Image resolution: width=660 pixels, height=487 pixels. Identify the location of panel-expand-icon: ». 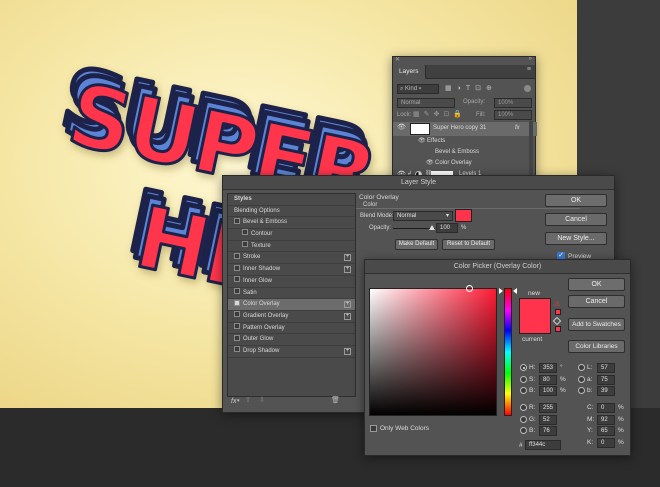
(530, 59).